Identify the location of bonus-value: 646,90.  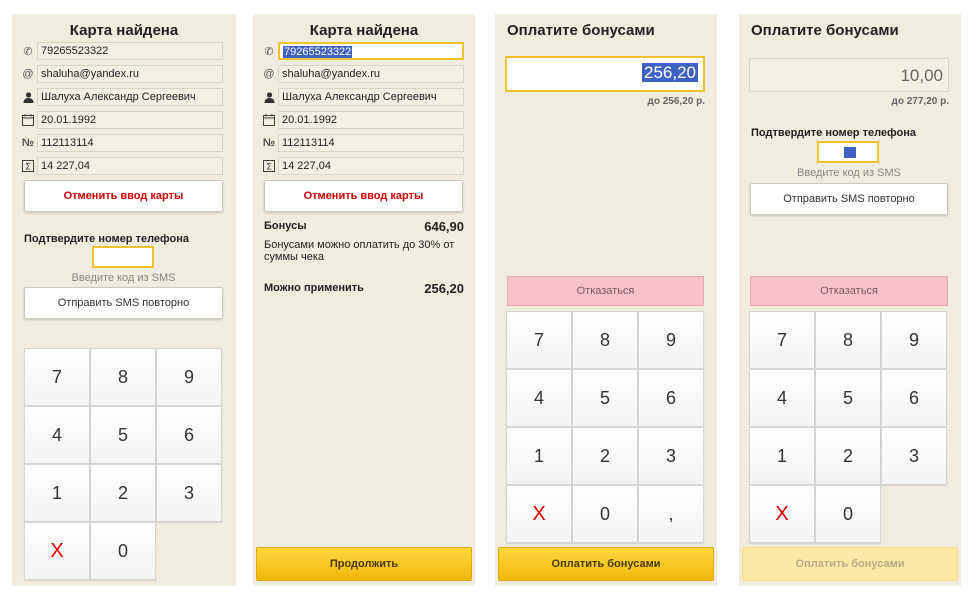
(444, 226).